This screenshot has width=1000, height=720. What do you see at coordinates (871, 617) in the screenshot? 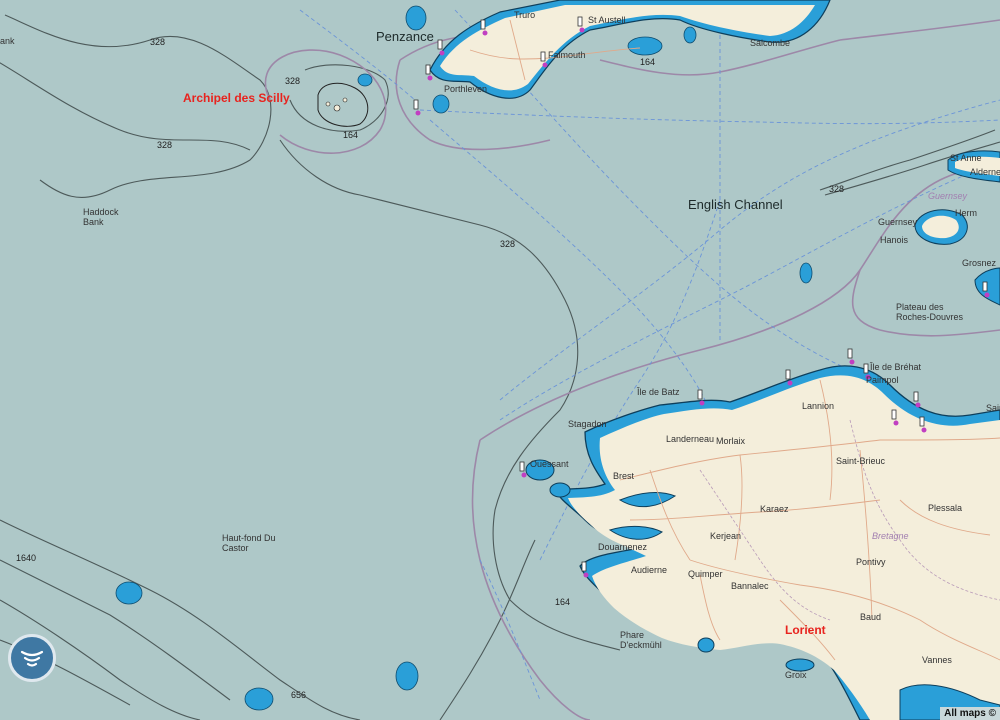
I see `label-baud: Baud` at bounding box center [871, 617].